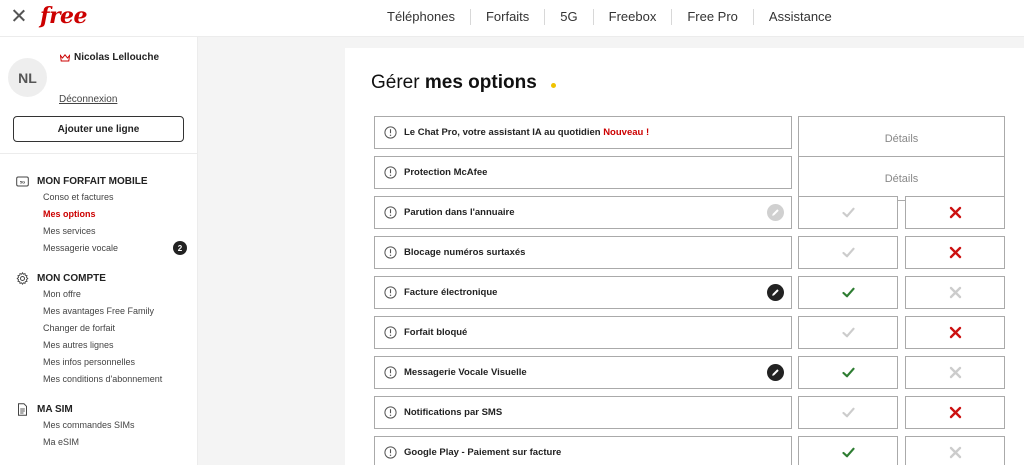 The image size is (1024, 465). What do you see at coordinates (436, 332) in the screenshot?
I see `option-label: Forfait bloqué` at bounding box center [436, 332].